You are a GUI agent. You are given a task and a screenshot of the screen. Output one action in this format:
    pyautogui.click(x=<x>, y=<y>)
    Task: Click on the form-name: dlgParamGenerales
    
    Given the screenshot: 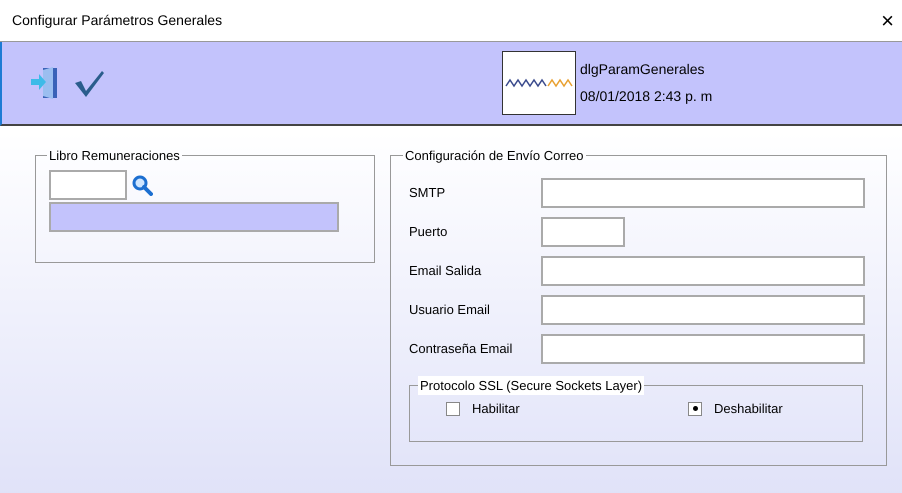 What is the action you would take?
    pyautogui.click(x=643, y=69)
    